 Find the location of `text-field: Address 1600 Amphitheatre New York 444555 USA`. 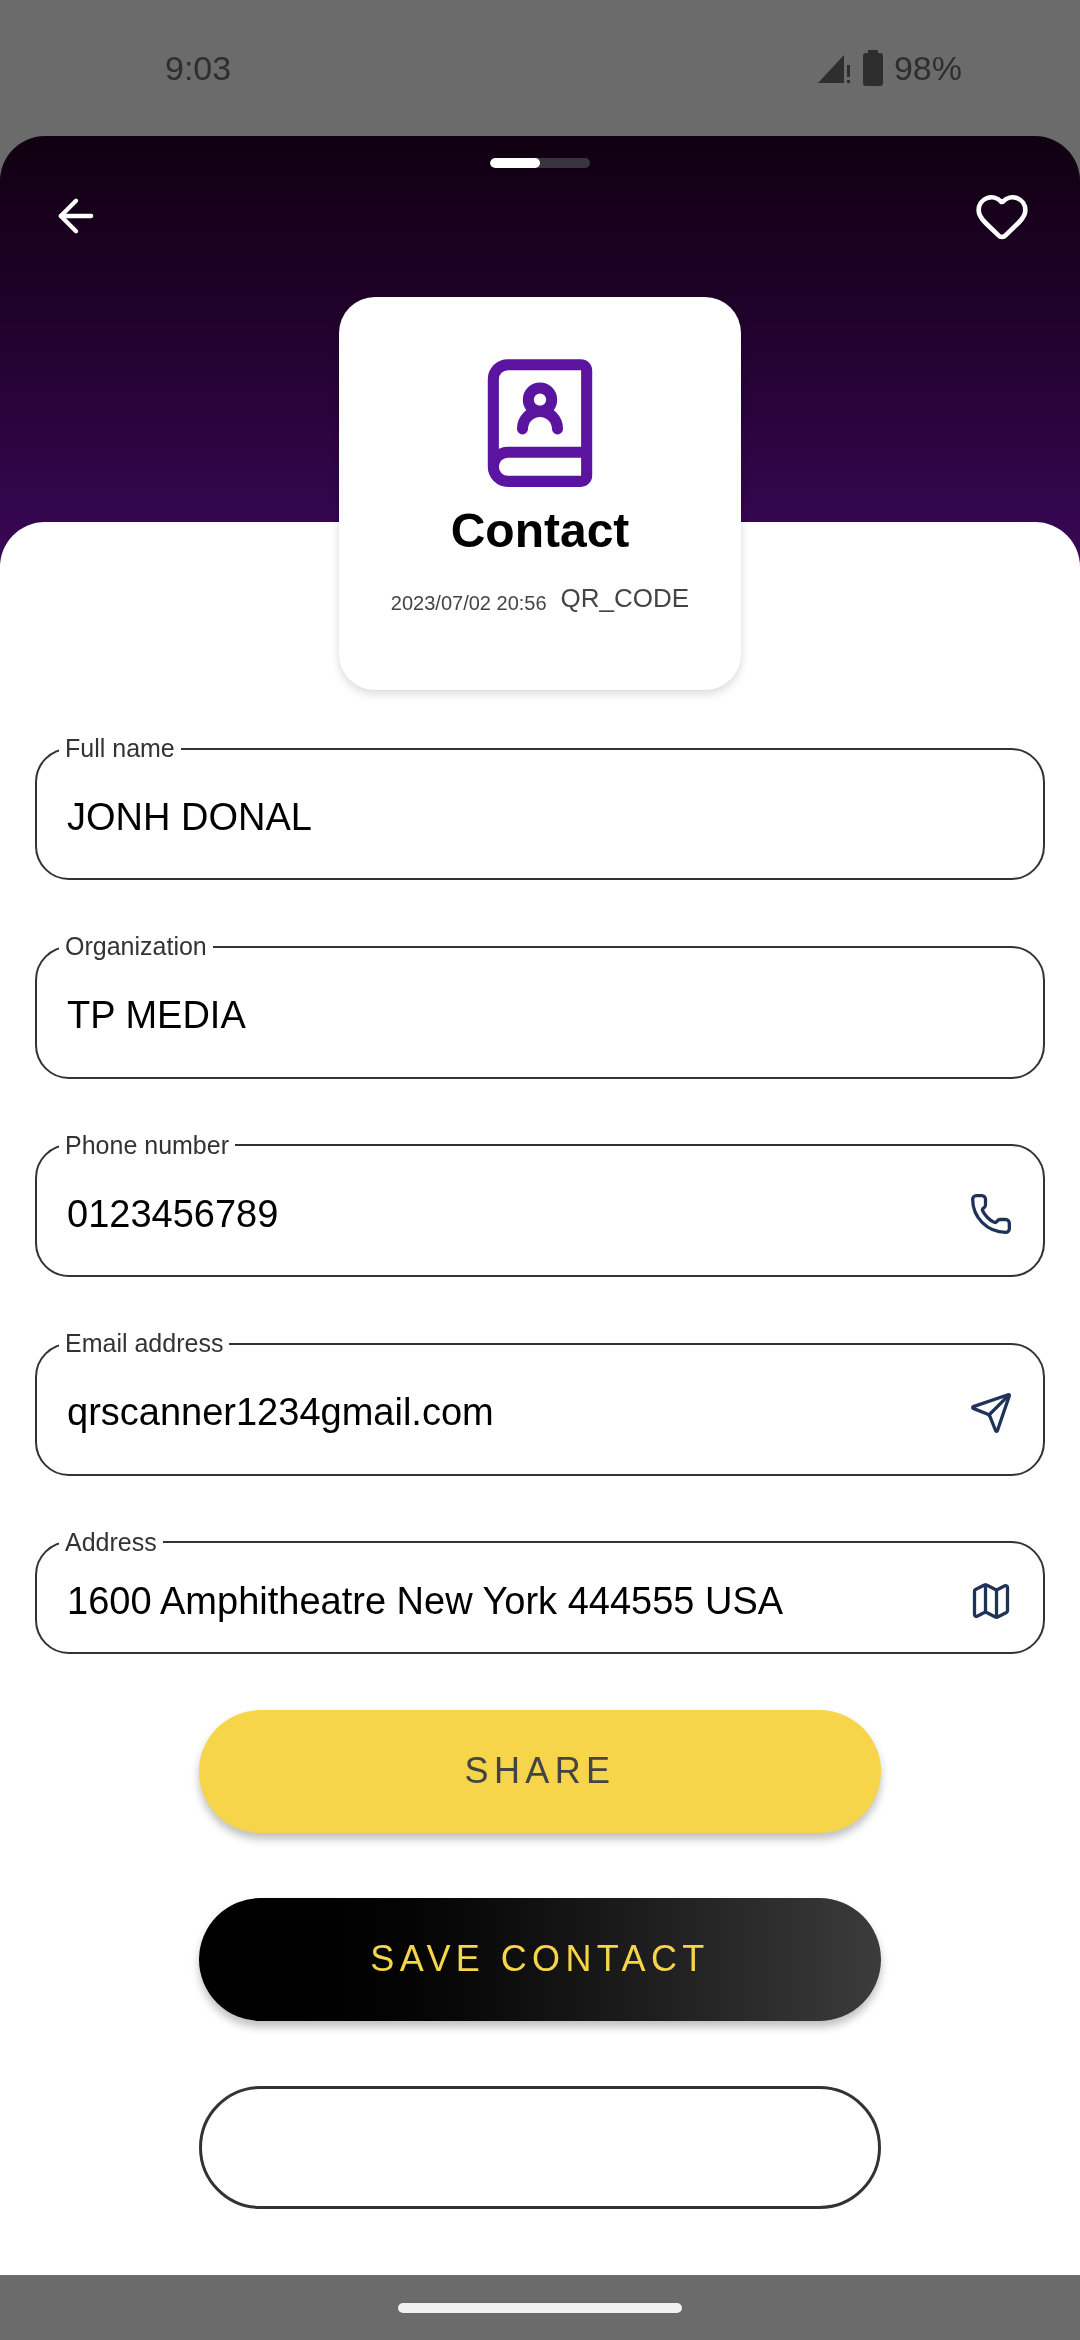

text-field: Address 1600 Amphitheatre New York 444555 USA is located at coordinates (540, 1591).